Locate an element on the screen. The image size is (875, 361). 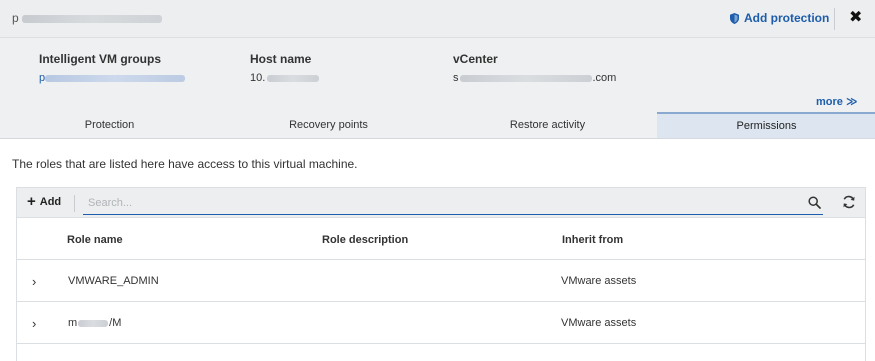
table-toolbar: + Add is located at coordinates (441, 202).